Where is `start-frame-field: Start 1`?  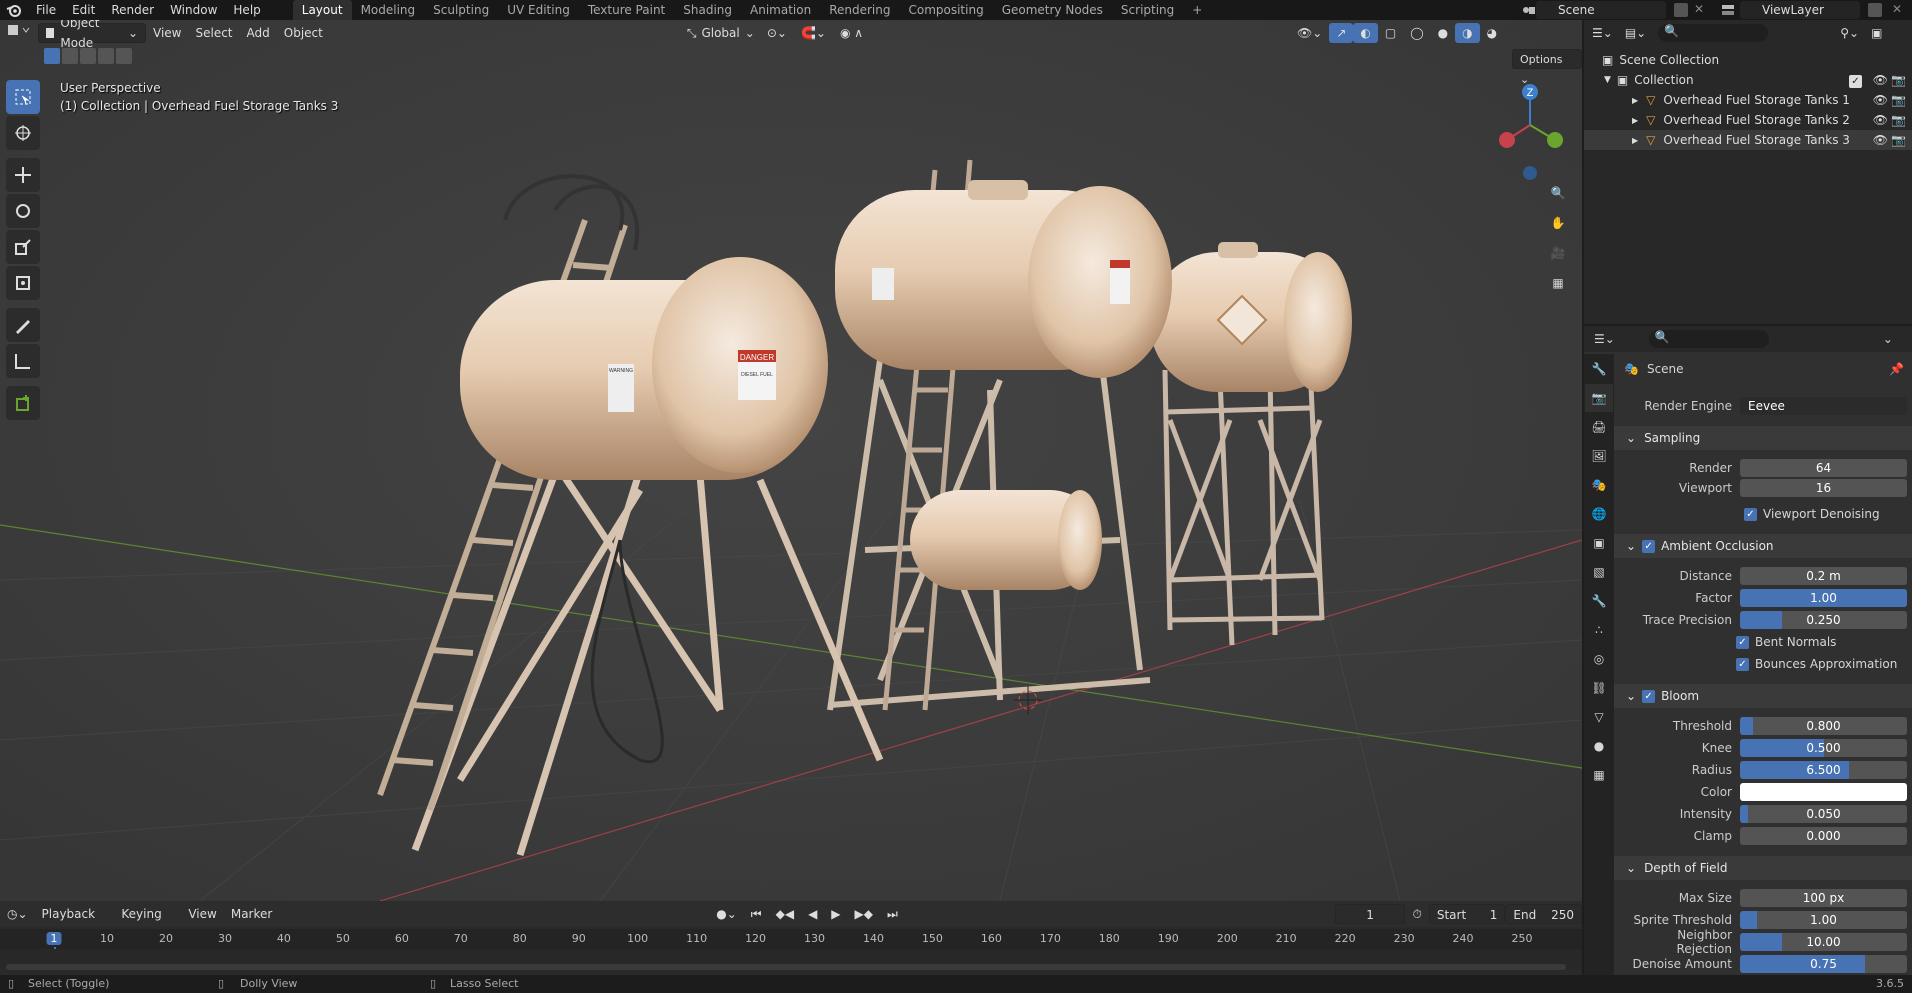 start-frame-field: Start 1 is located at coordinates (1467, 914).